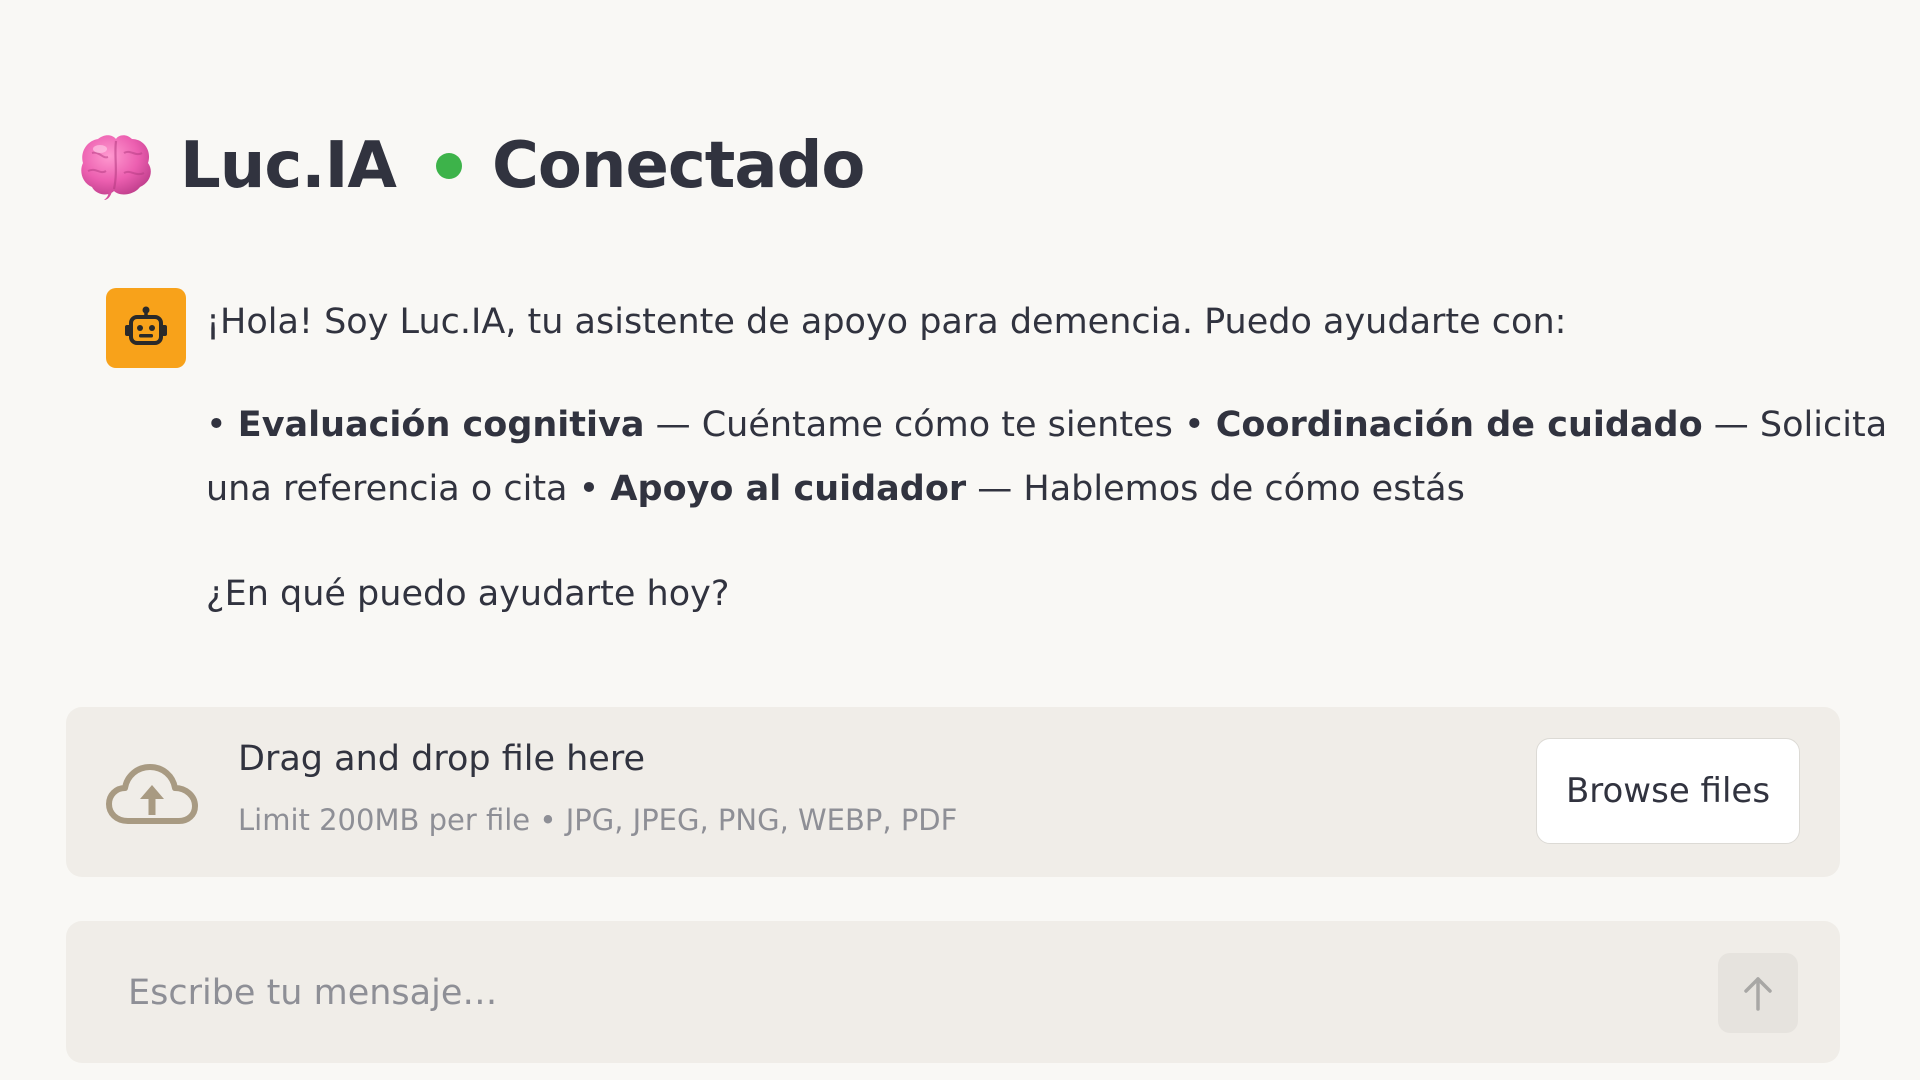  I want to click on list-item-description: — Hablemos de cómo estás, so click(1215, 489).